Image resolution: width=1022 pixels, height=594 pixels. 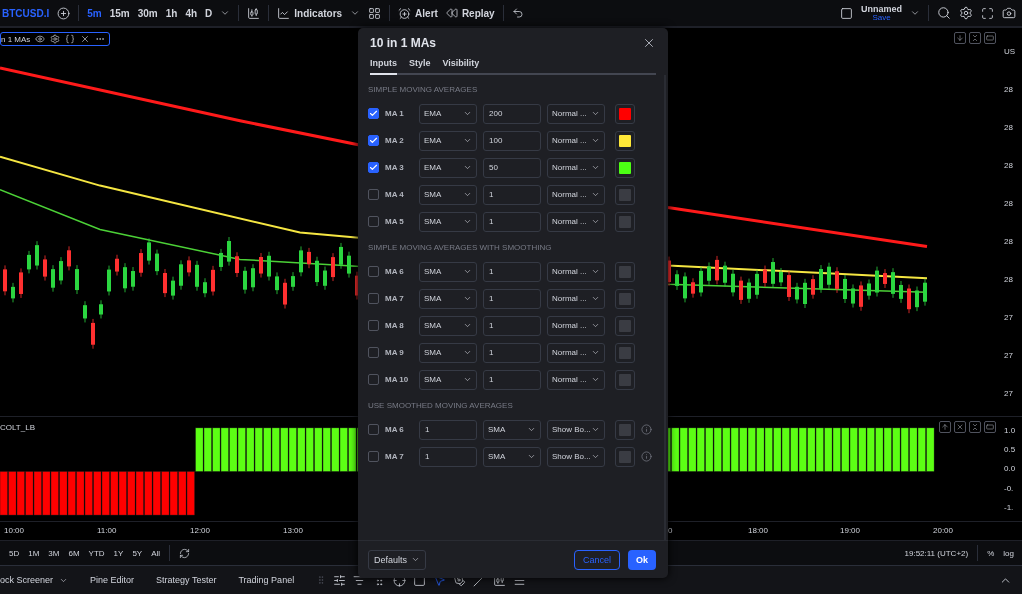 I want to click on panel-tab: Trading Panel, so click(x=266, y=580).